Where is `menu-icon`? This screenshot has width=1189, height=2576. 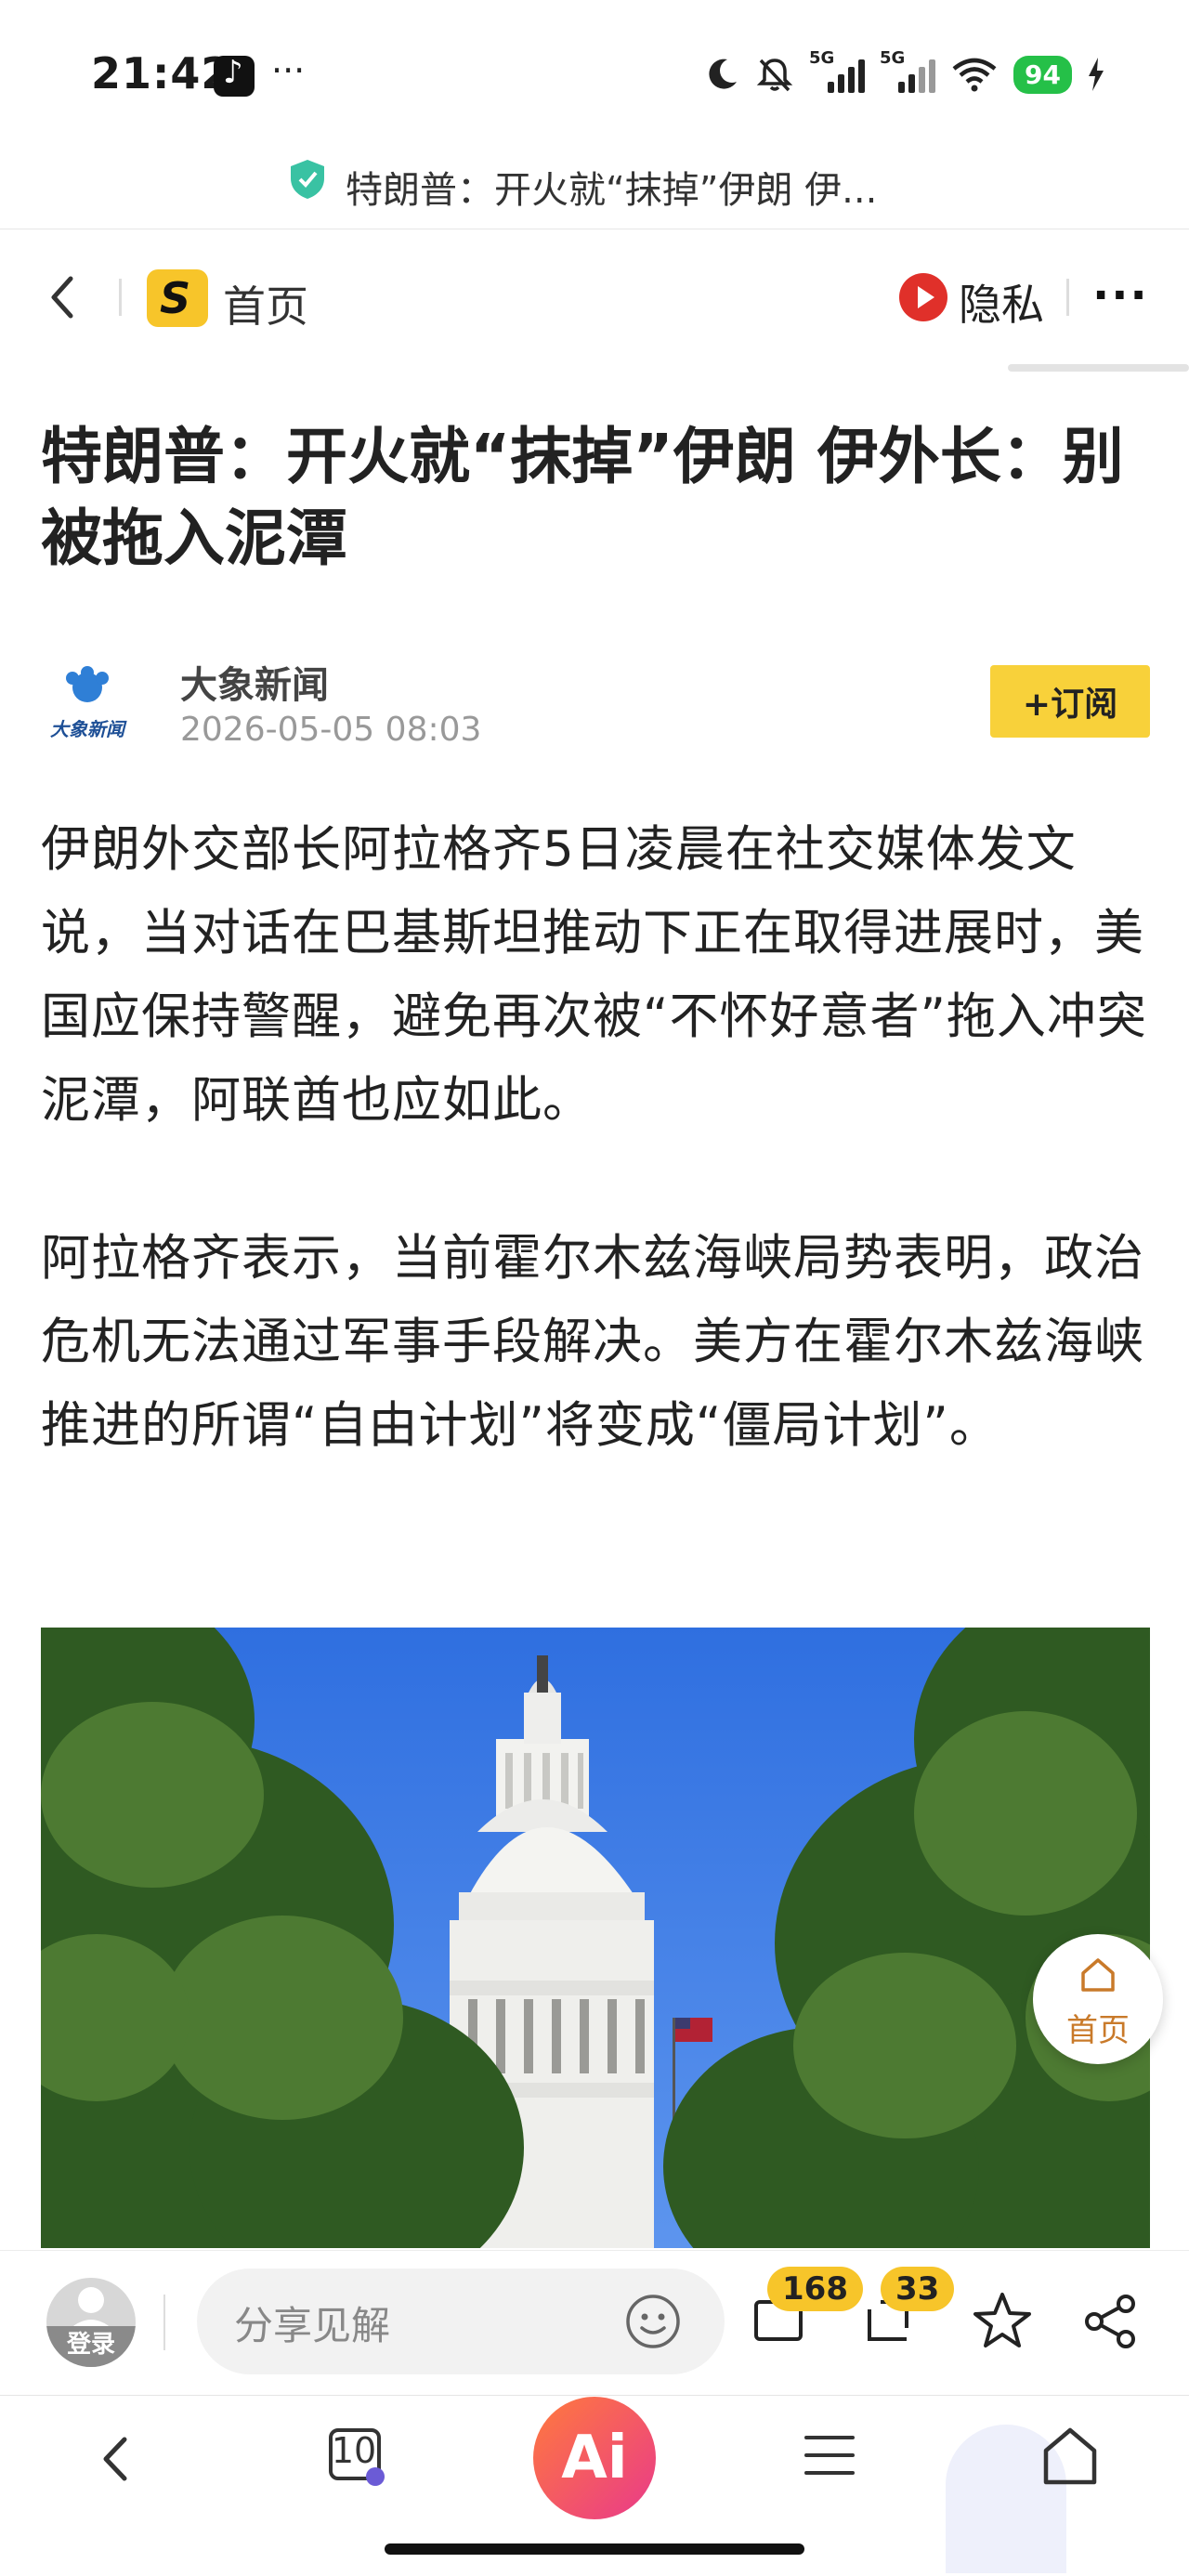
menu-icon is located at coordinates (830, 2455).